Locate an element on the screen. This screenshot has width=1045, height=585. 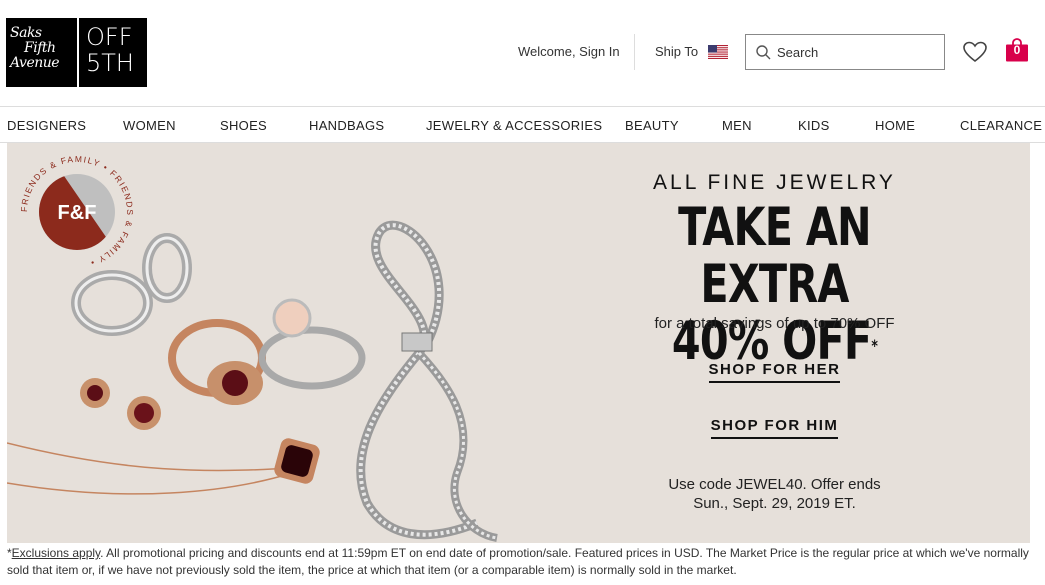
nav-item-women: WOMEN is located at coordinates (149, 125).